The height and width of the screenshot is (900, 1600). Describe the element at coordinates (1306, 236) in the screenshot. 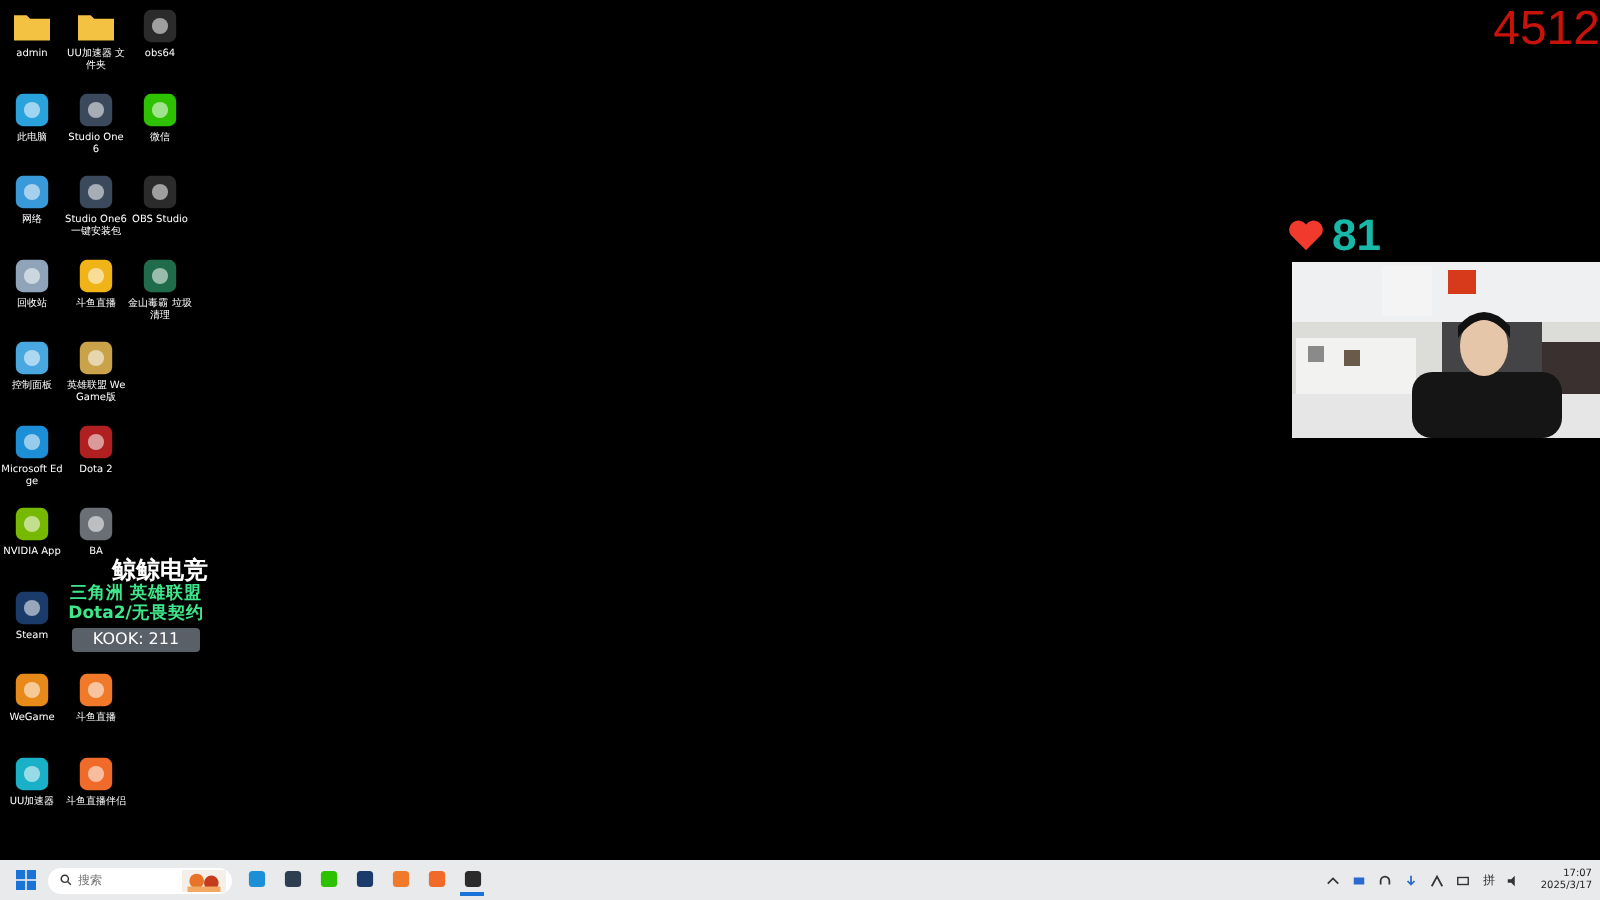

I see `heart-icon` at that location.